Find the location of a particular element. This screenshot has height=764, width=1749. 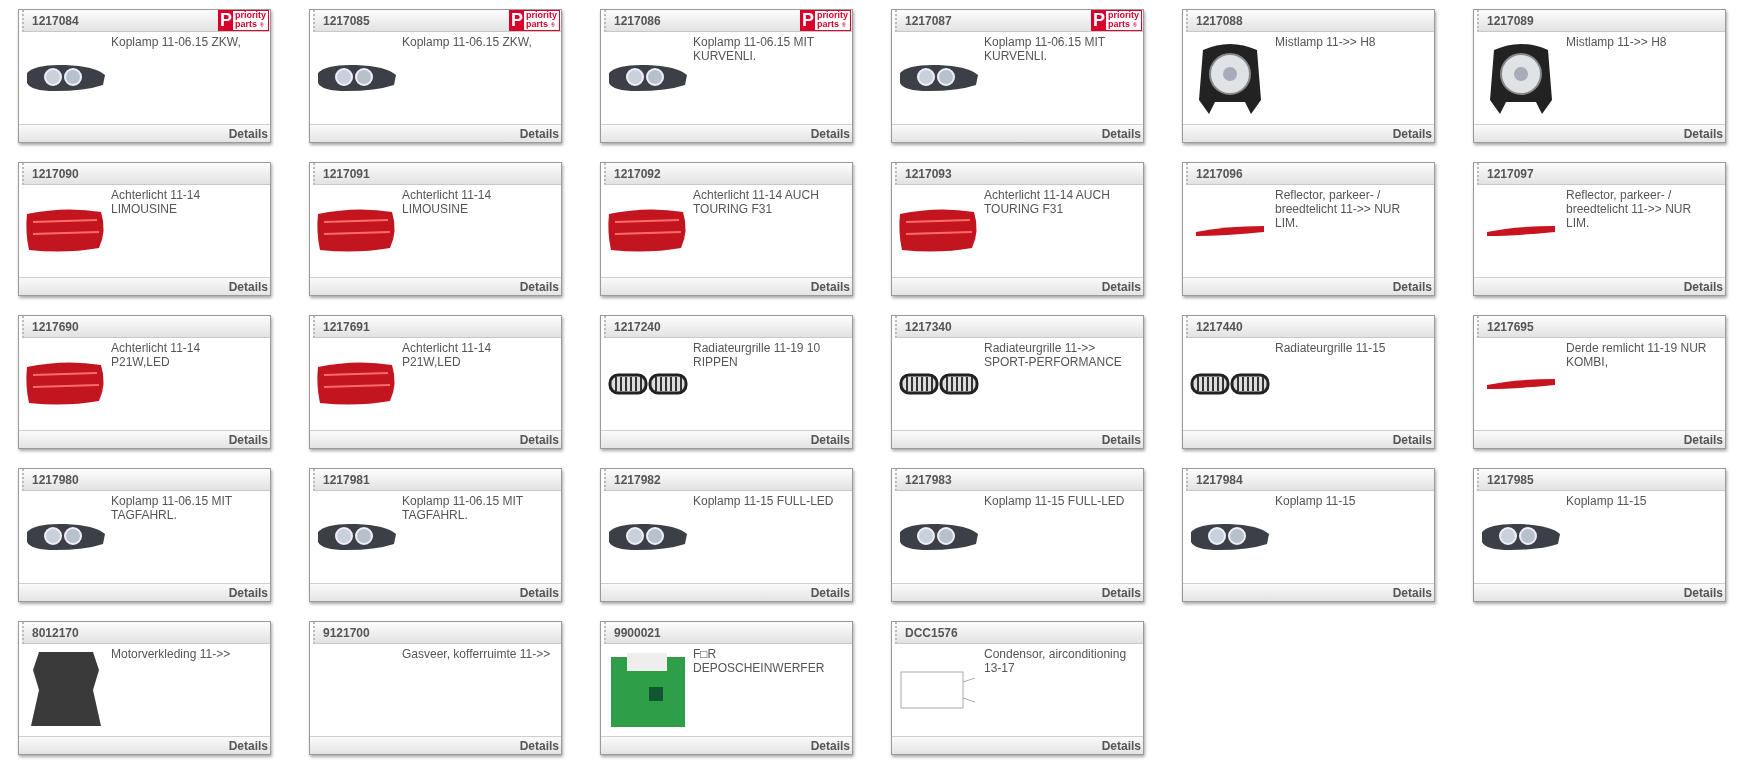

product-code: 1217089 is located at coordinates (1510, 20).